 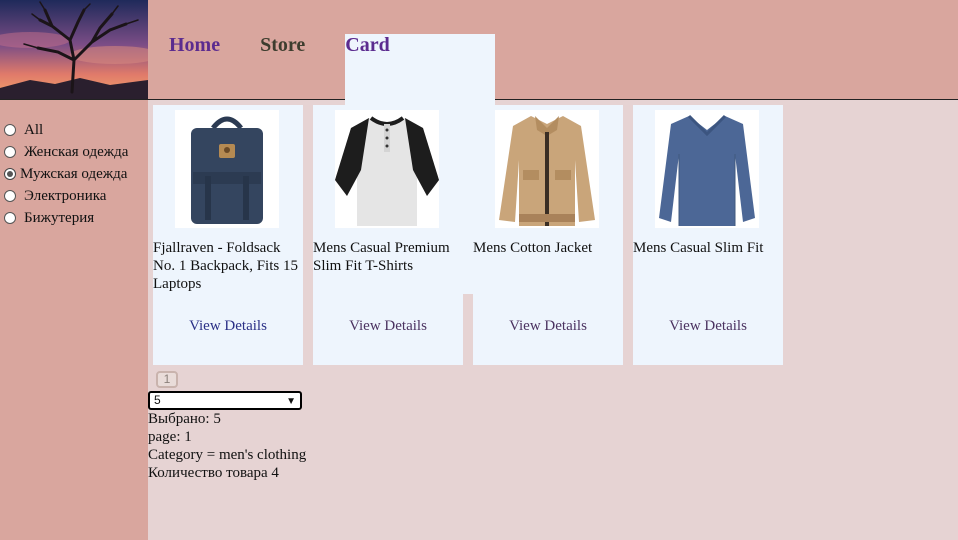 What do you see at coordinates (74, 173) in the screenshot?
I see `filter-label: Мужская одежда` at bounding box center [74, 173].